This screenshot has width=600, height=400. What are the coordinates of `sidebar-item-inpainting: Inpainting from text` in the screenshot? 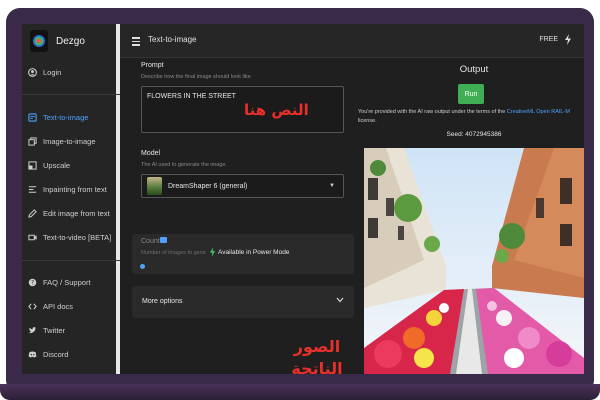 It's located at (67, 189).